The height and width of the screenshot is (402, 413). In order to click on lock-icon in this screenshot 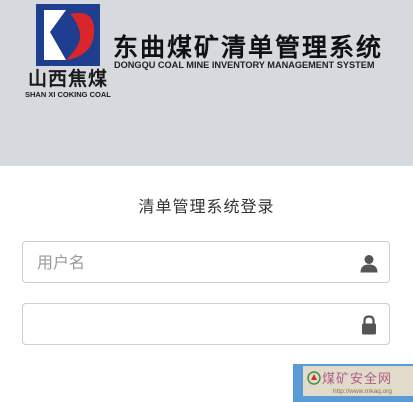, I will do `click(369, 325)`.